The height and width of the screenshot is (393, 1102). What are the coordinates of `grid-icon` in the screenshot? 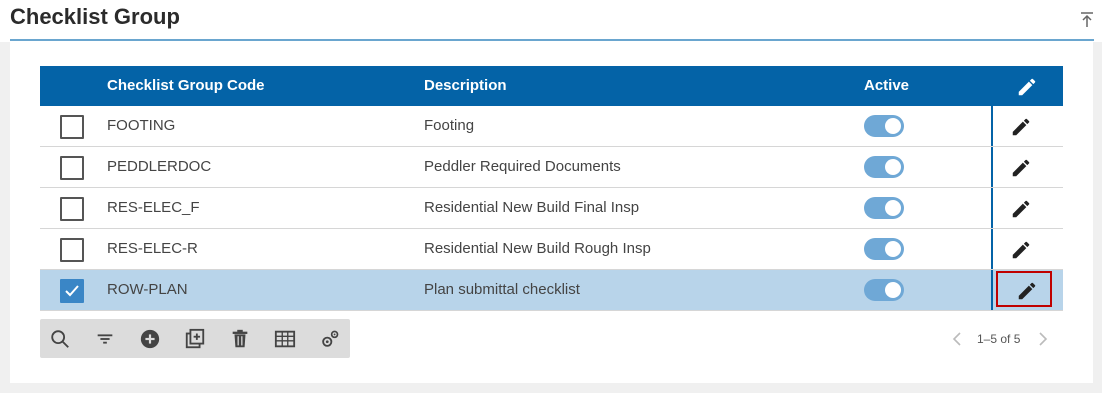 It's located at (285, 339).